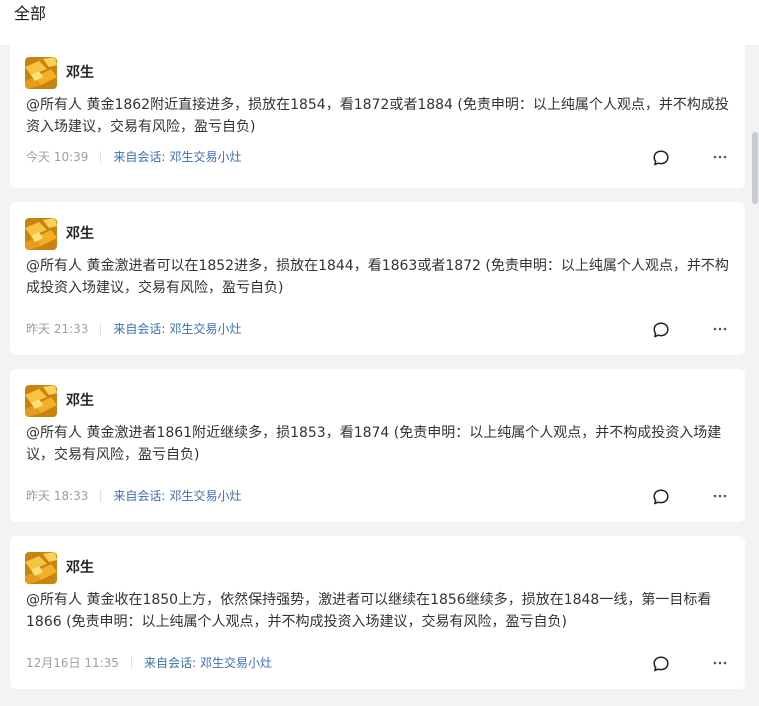 The width and height of the screenshot is (759, 706). Describe the element at coordinates (755, 168) in the screenshot. I see `scrollbar-thumb` at that location.